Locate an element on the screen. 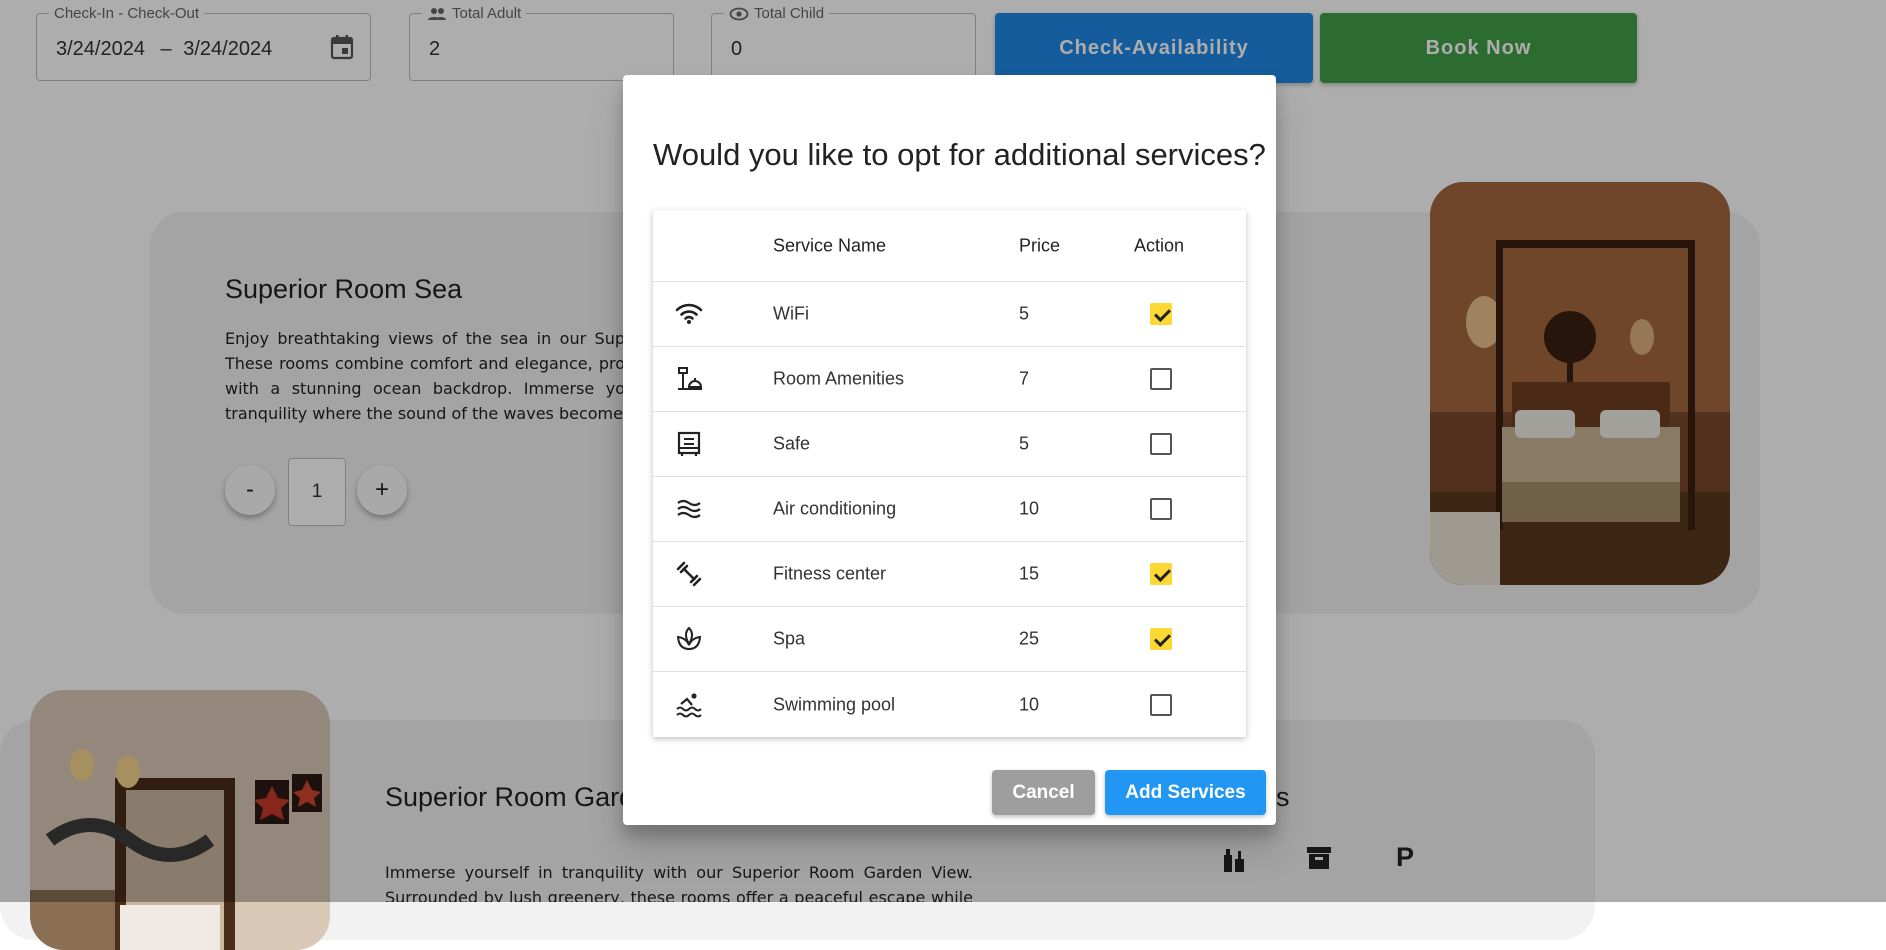 The image size is (1886, 950). fitness-icon is located at coordinates (689, 574).